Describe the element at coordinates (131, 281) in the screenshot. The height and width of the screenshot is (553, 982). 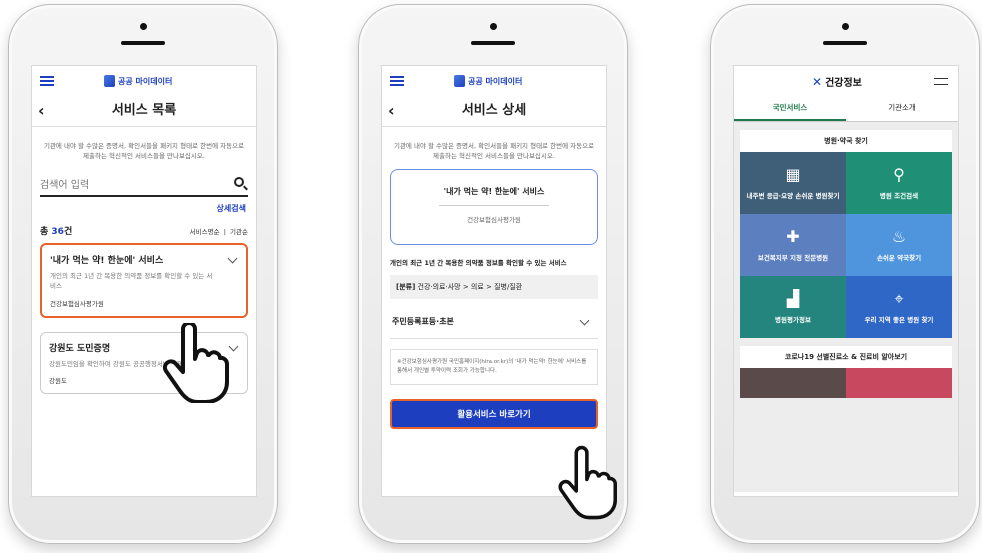
I see `card-desc: 개인의 최근 1년 간 복용한 의약품 정보를 확인할 수 있는 서비스` at that location.